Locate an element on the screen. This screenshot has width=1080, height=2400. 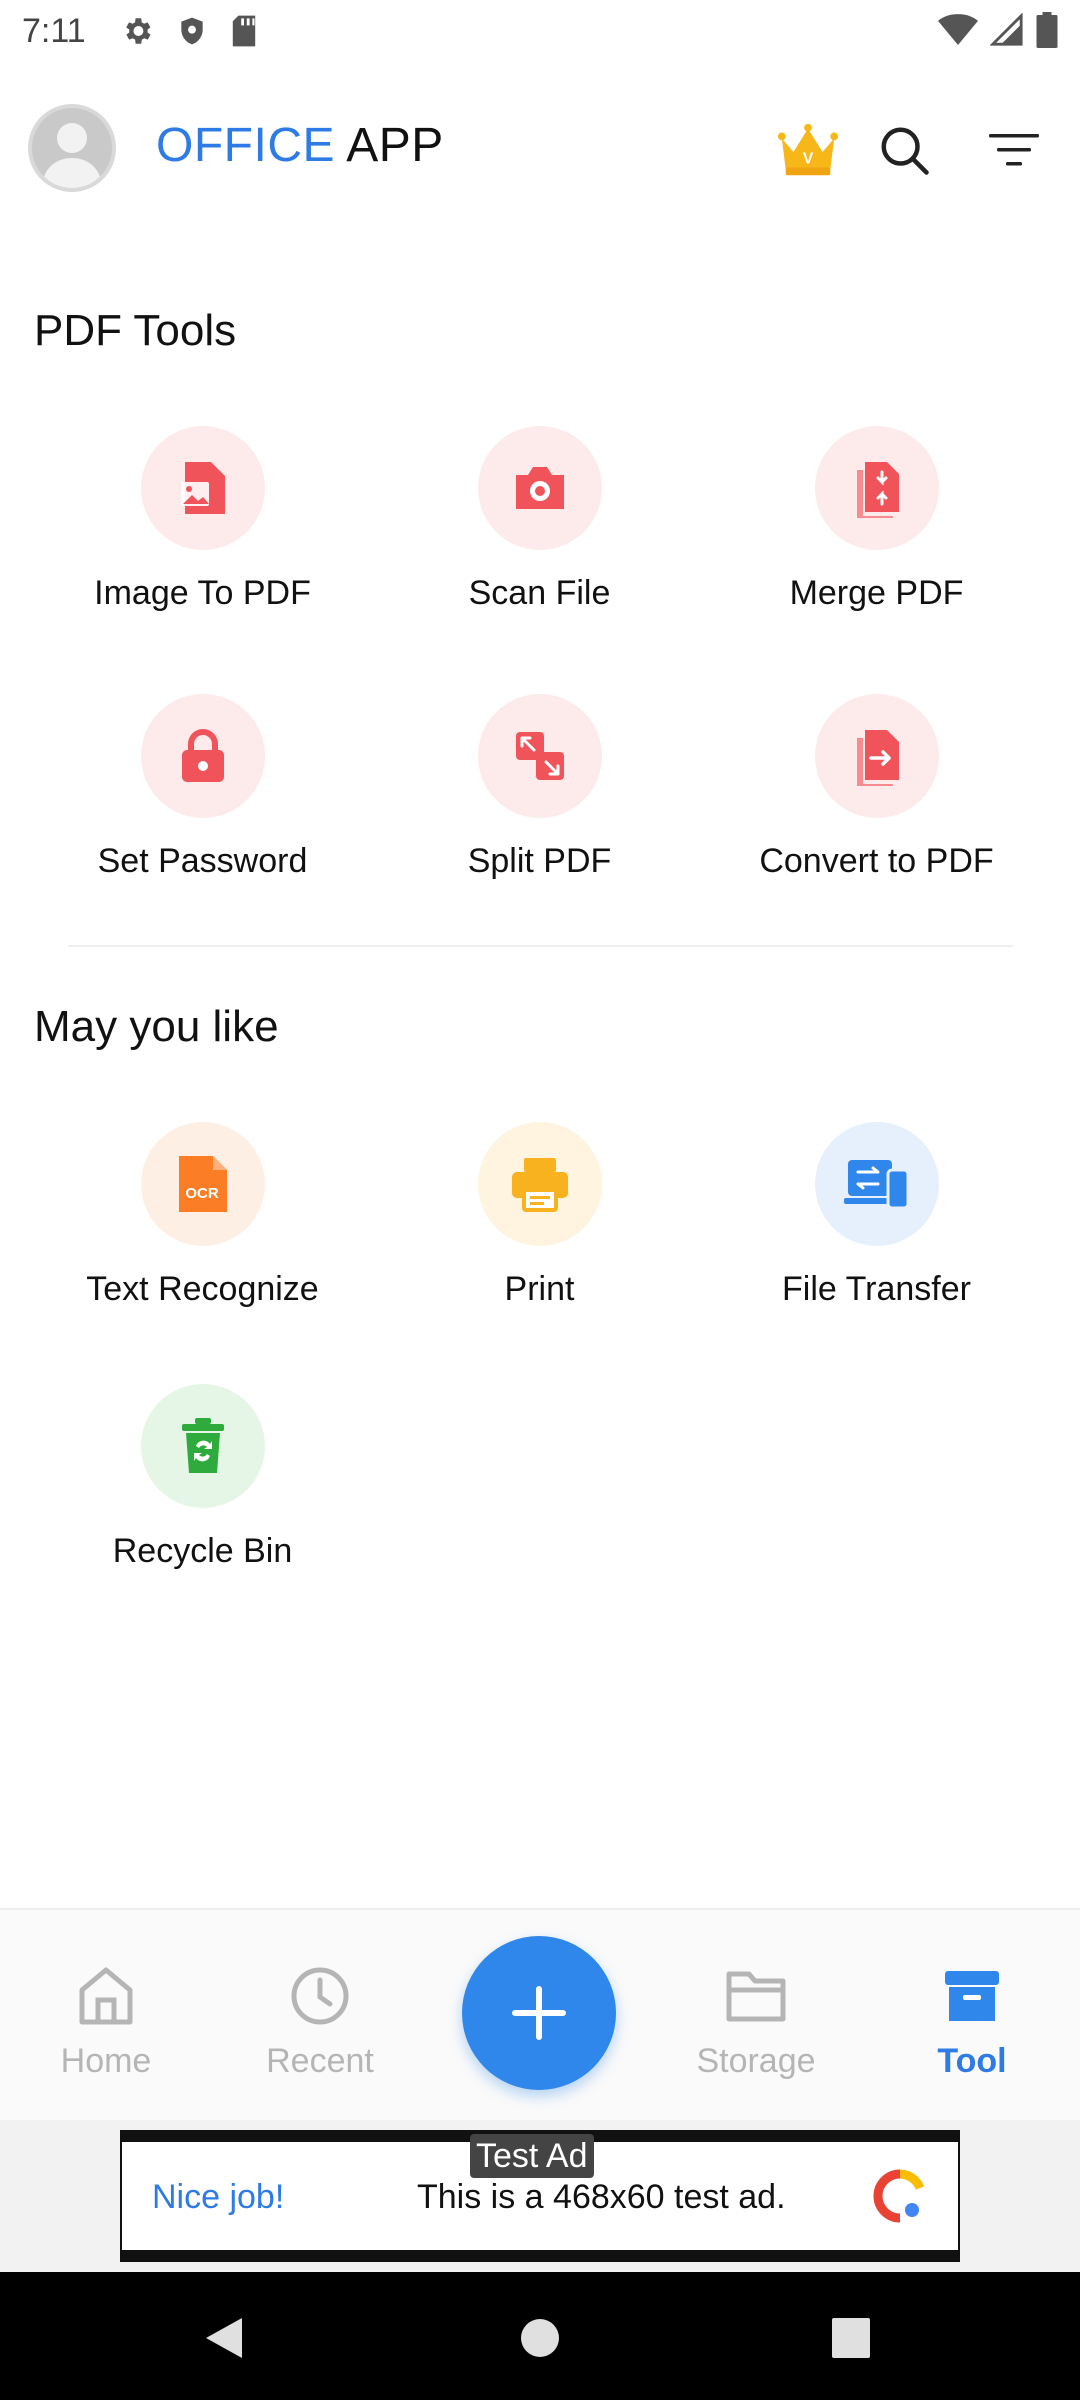
home-circle-icon is located at coordinates (540, 2338).